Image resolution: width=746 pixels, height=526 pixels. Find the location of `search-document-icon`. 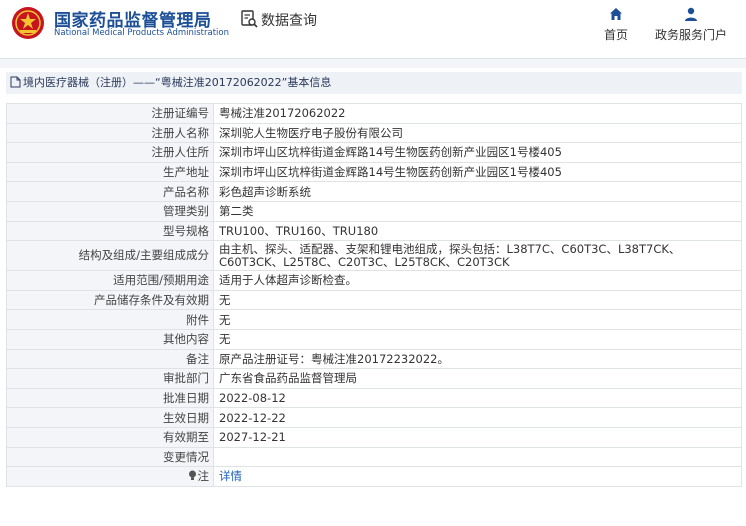

search-document-icon is located at coordinates (249, 19).